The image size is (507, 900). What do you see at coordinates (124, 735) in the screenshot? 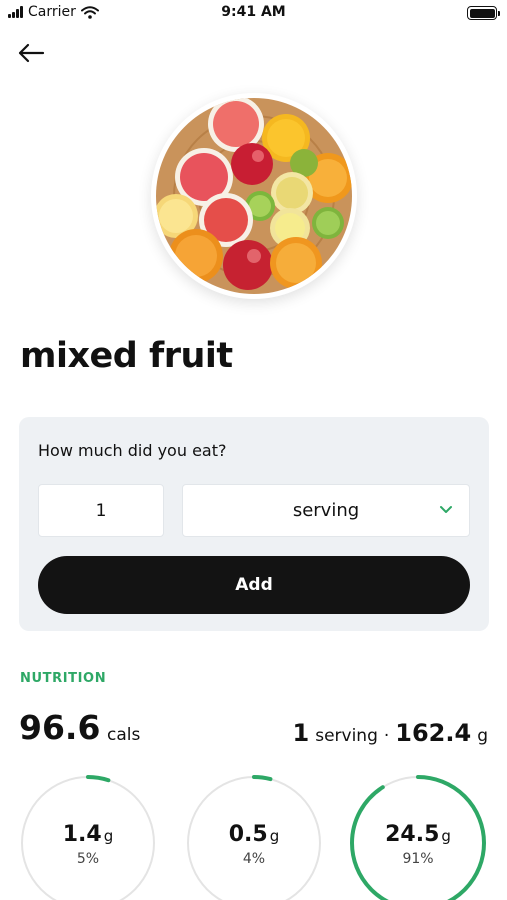
I see `calories-unit: cals` at bounding box center [124, 735].